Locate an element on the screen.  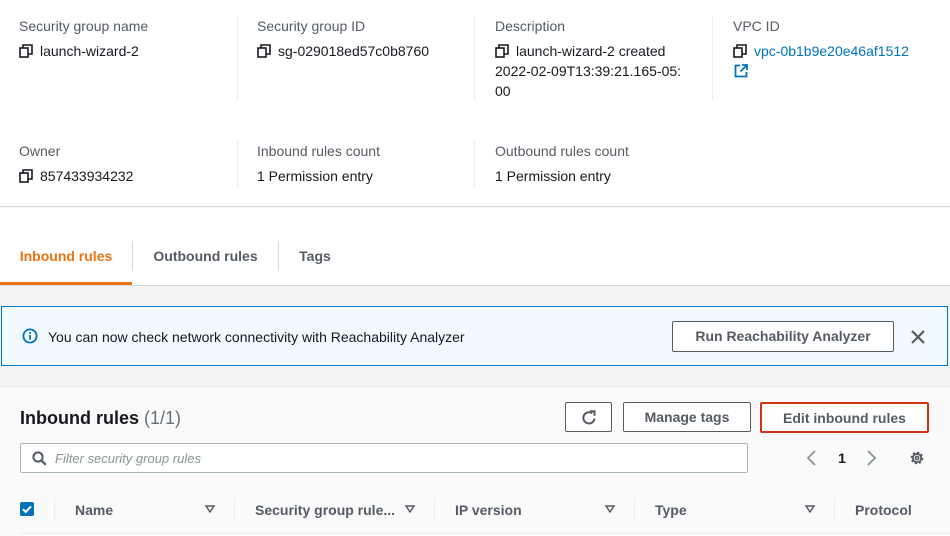
tab-outbound-rules: Outbound rules is located at coordinates (205, 246).